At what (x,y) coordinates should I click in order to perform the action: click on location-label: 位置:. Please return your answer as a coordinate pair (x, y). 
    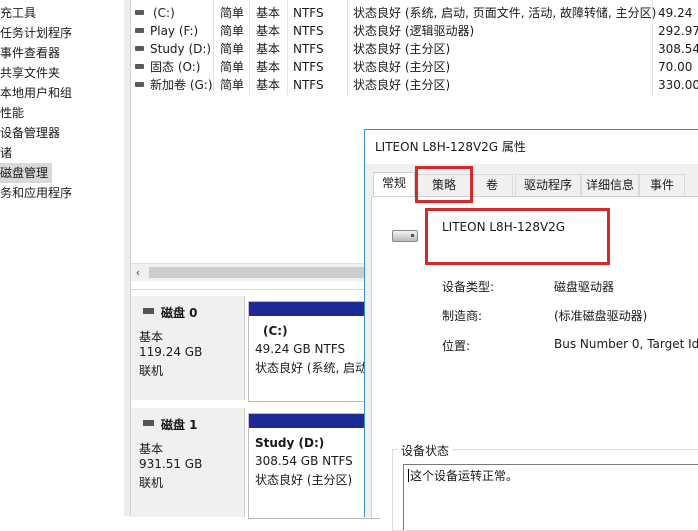
    Looking at the image, I should click on (456, 346).